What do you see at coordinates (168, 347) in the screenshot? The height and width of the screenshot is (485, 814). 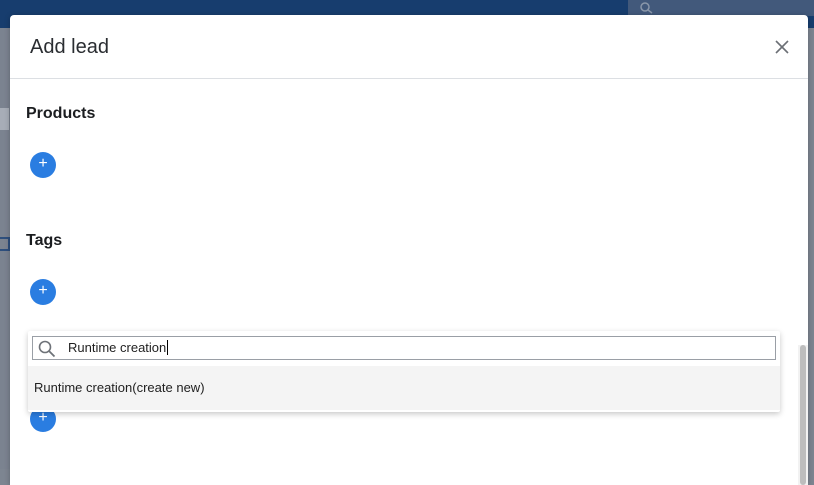 I see `text-caret` at bounding box center [168, 347].